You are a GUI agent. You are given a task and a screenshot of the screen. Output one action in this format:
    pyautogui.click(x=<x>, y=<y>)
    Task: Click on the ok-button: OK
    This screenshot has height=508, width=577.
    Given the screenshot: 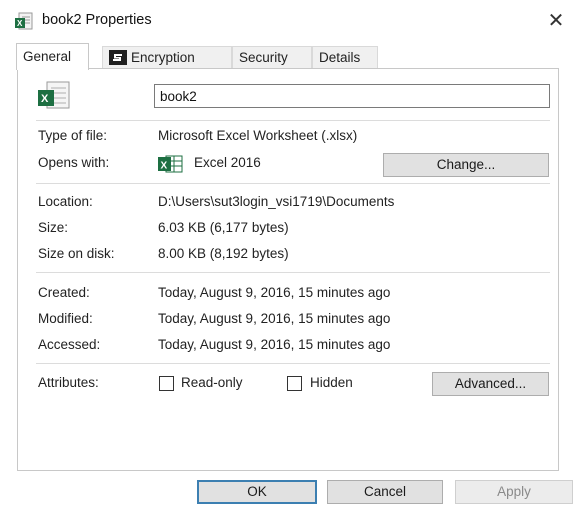 What is the action you would take?
    pyautogui.click(x=257, y=492)
    